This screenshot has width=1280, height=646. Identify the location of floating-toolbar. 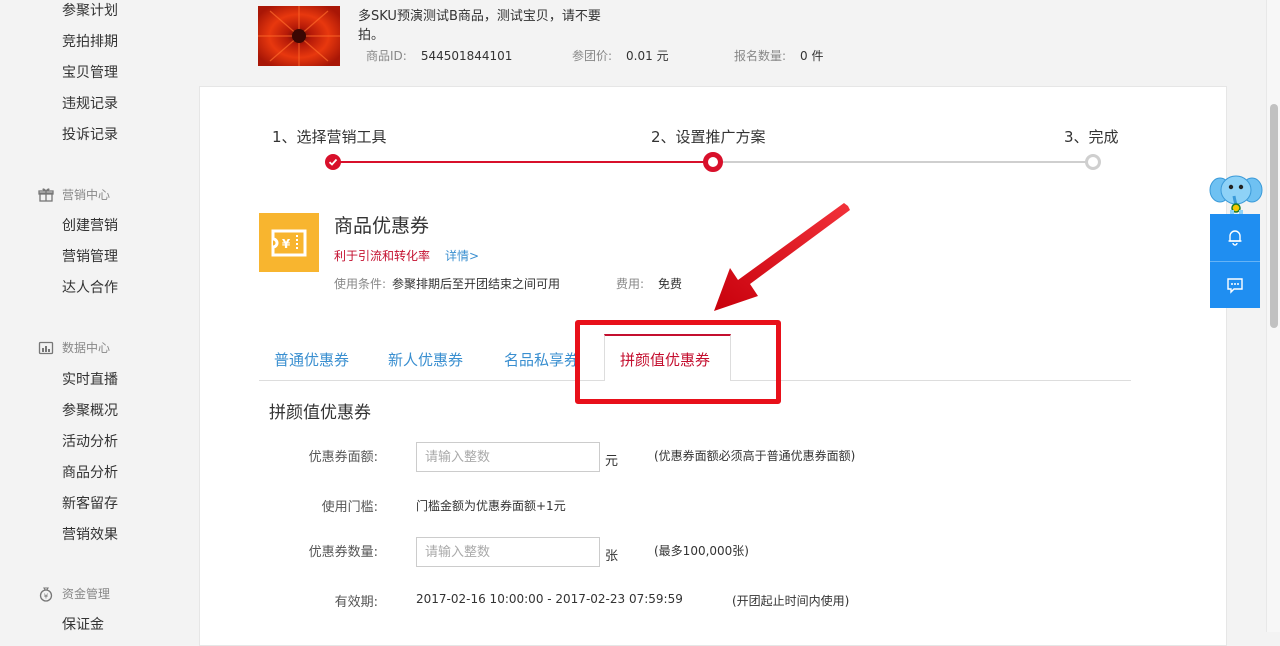
(1235, 261).